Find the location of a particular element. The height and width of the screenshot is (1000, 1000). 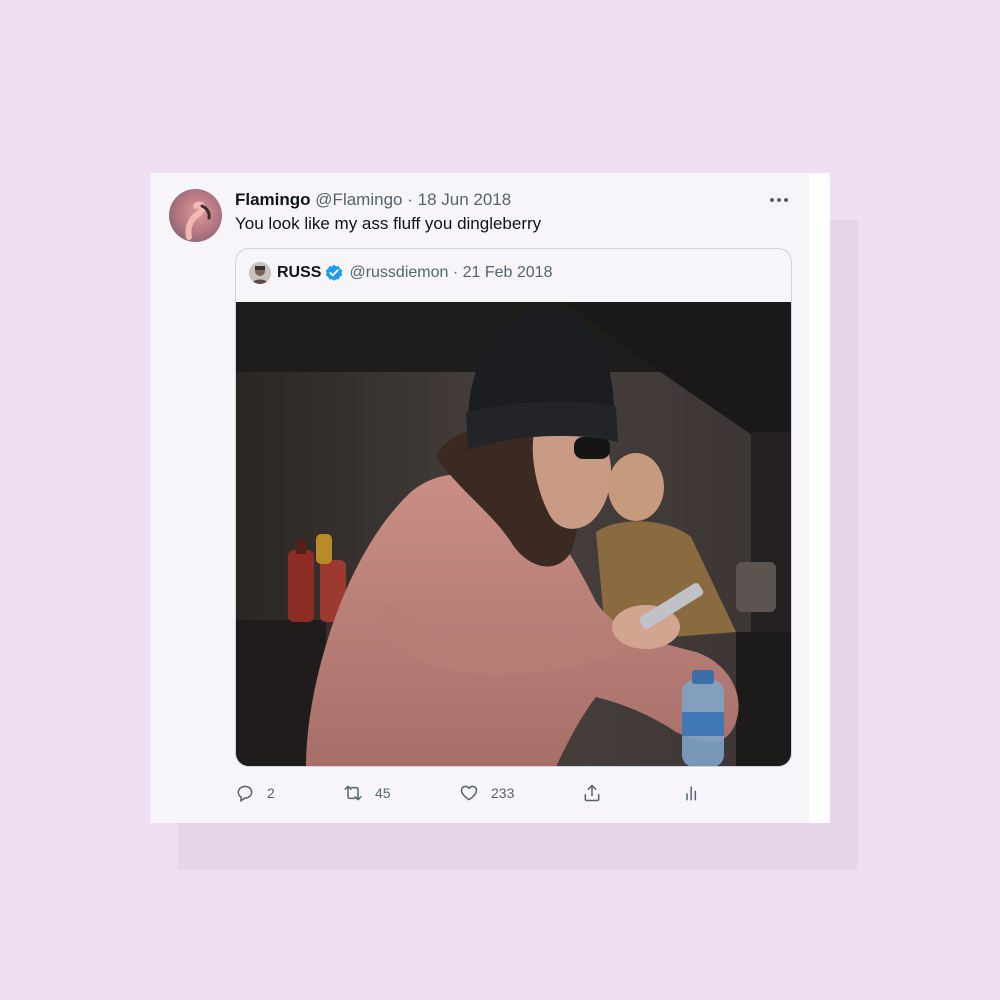

share-button is located at coordinates (598, 793).